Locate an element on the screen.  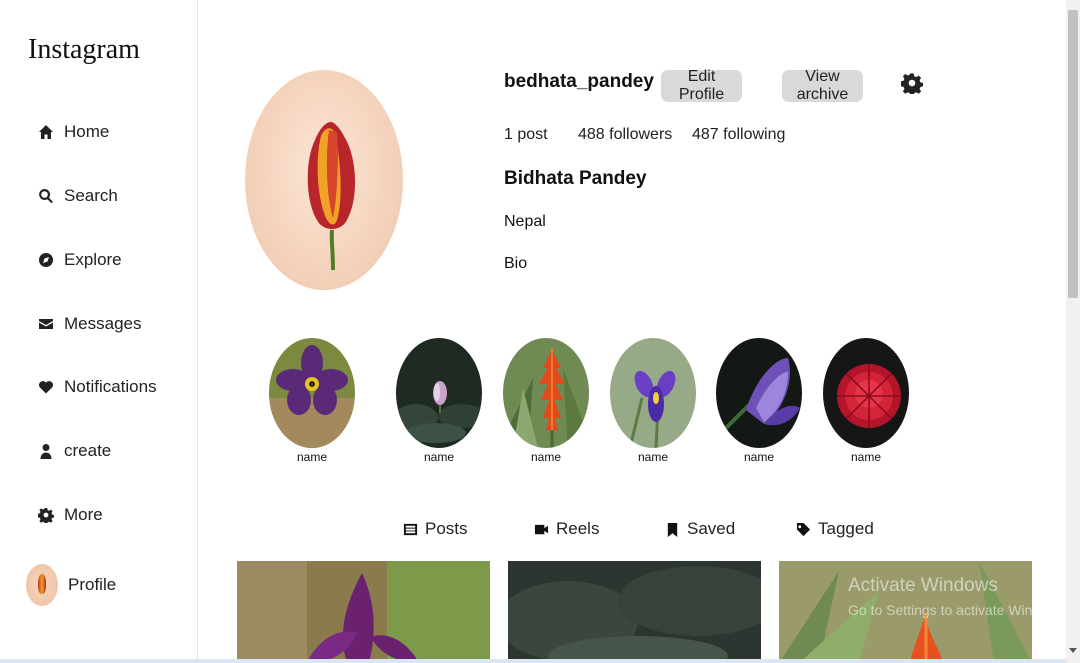
sidebar-item-label: Messages is located at coordinates (103, 323).